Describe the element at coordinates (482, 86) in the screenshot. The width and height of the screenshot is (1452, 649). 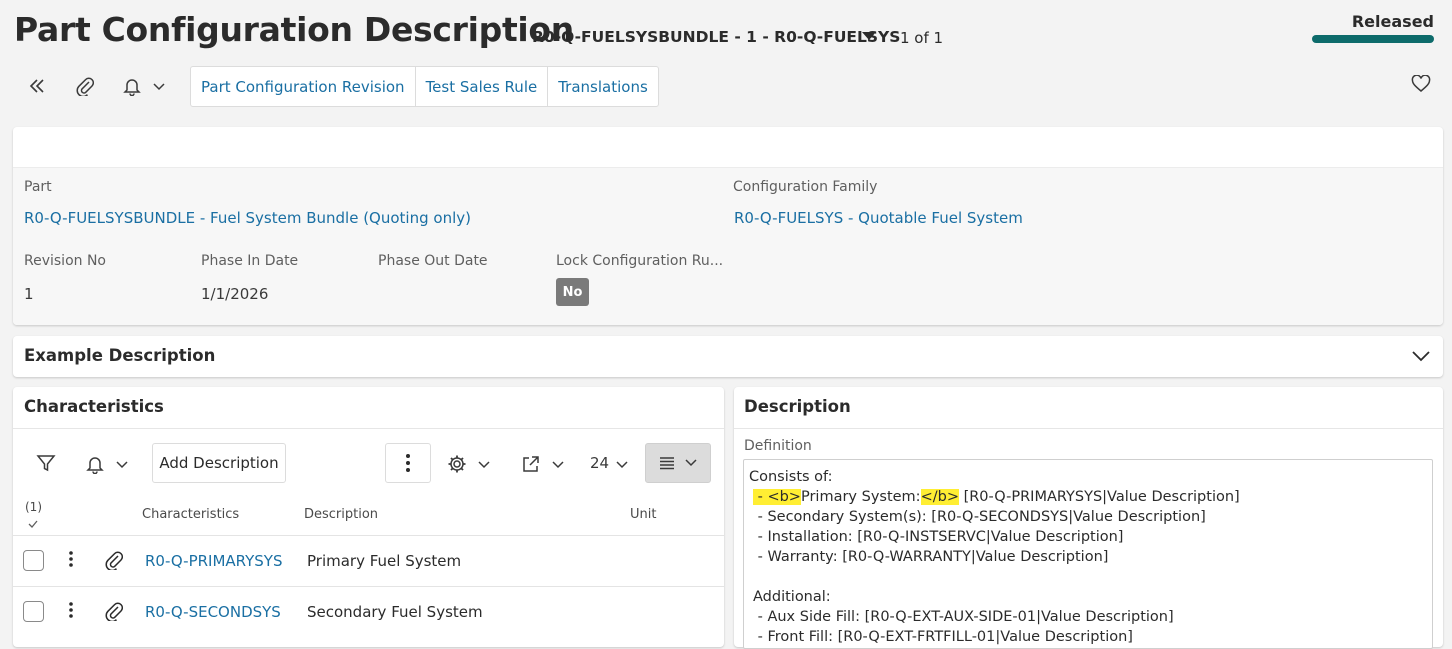
I see `tab-test-sales-rule: Test Sales Rule` at that location.